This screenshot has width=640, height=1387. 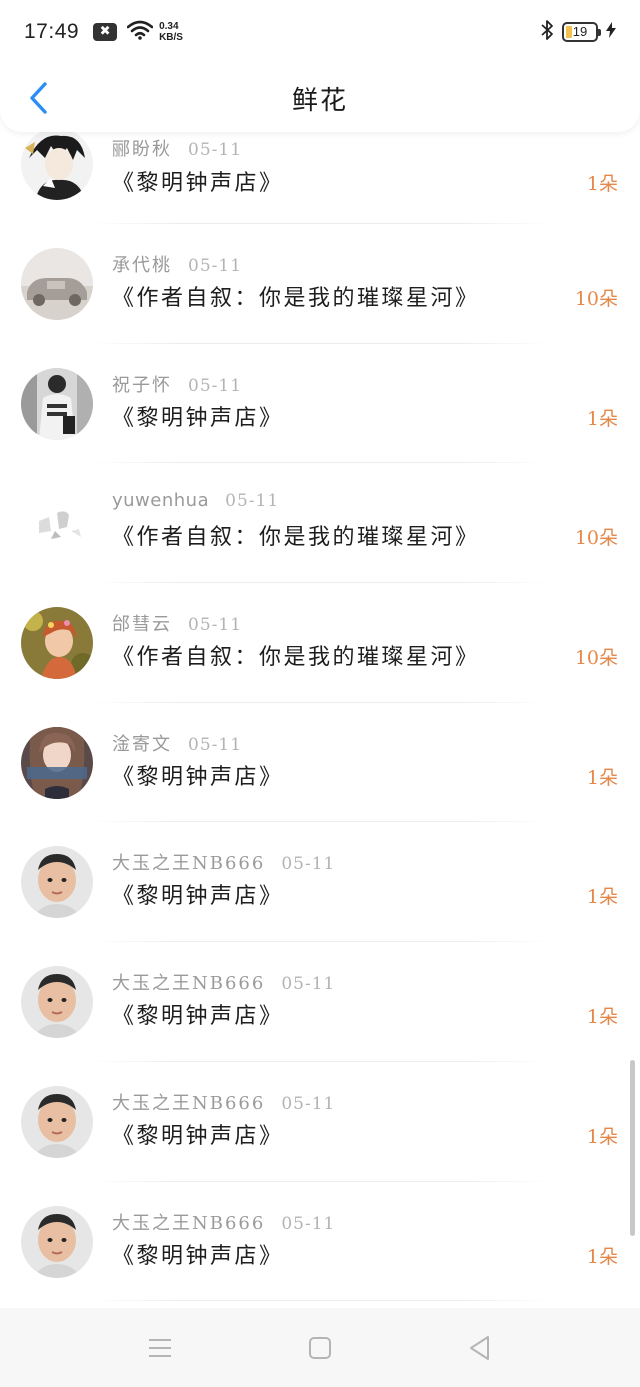 I want to click on status-time: 17:49, so click(x=52, y=31).